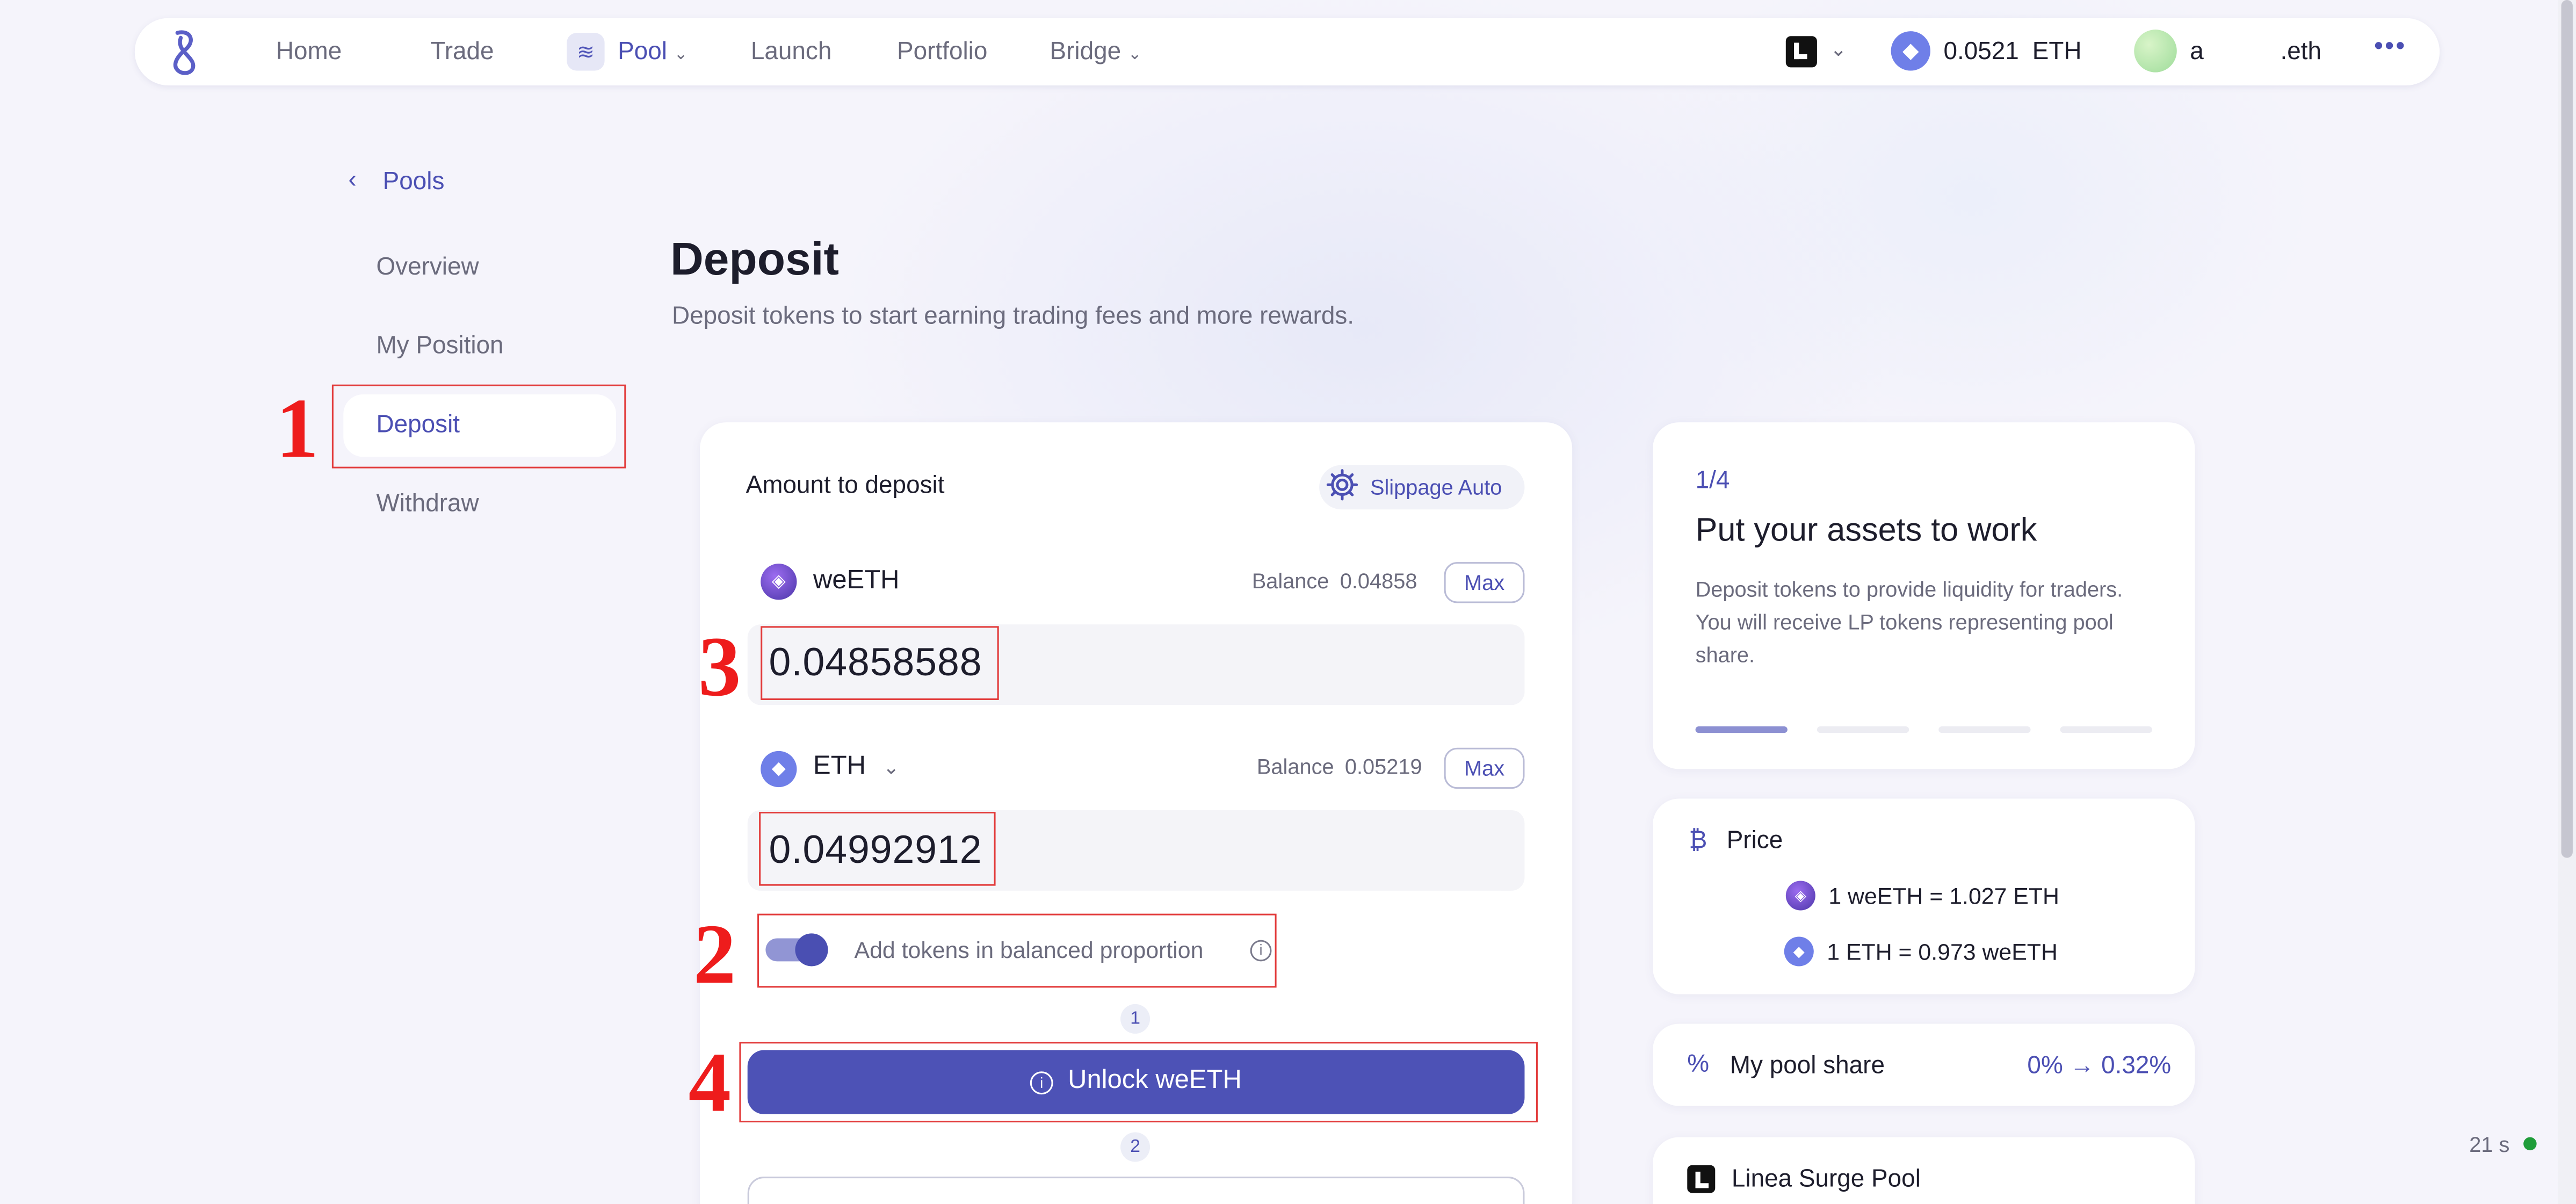  Describe the element at coordinates (1436, 487) in the screenshot. I see `slippage-label: Slippage Auto` at that location.